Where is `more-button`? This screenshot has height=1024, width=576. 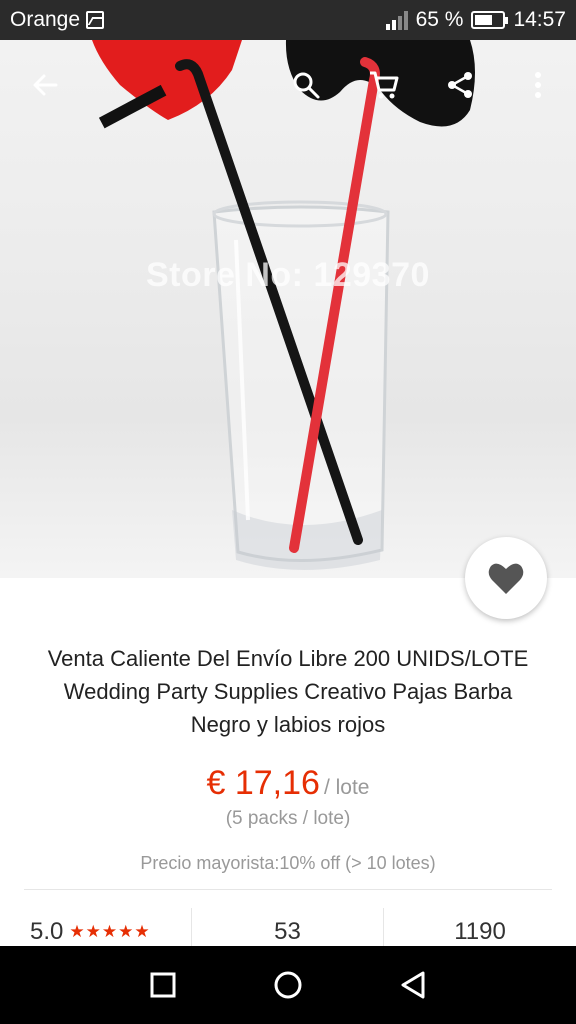 more-button is located at coordinates (538, 85).